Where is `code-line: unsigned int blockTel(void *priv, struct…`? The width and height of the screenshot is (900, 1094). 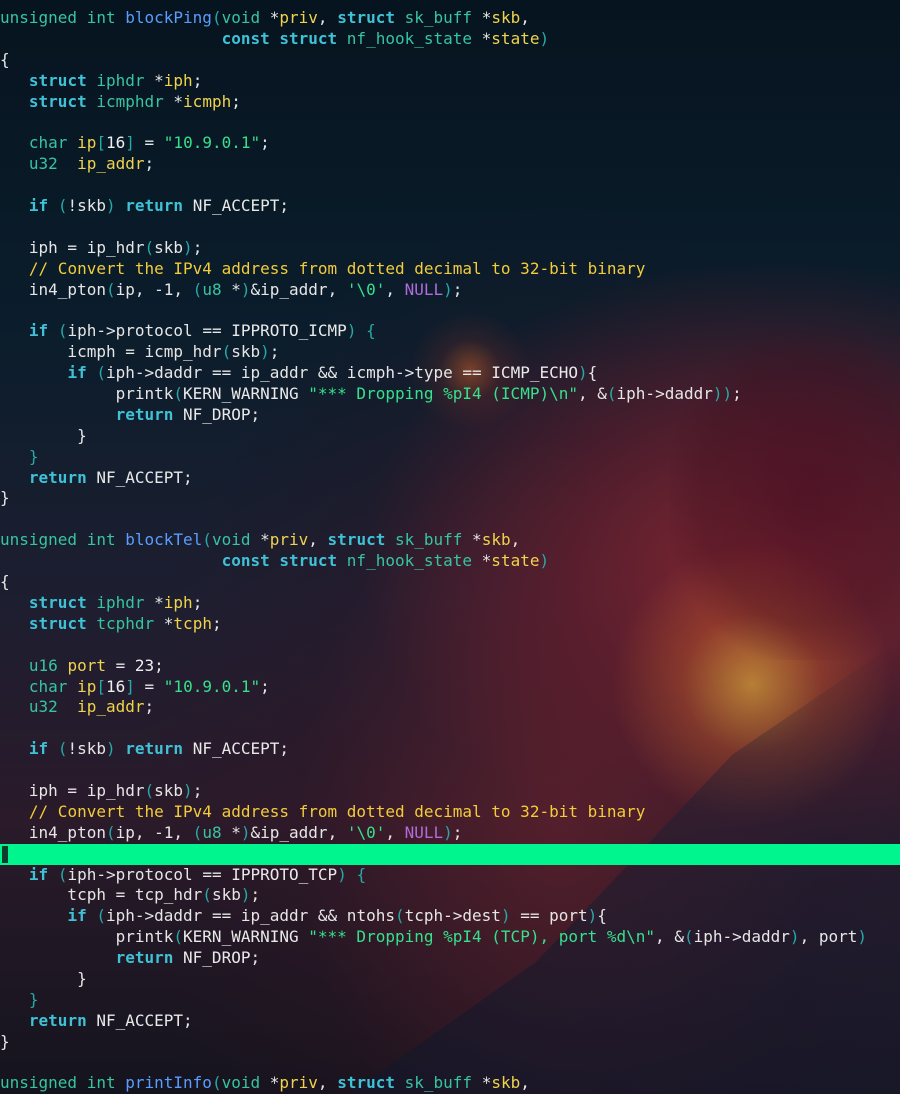
code-line: unsigned int blockTel(void *priv, struct… is located at coordinates (450, 540).